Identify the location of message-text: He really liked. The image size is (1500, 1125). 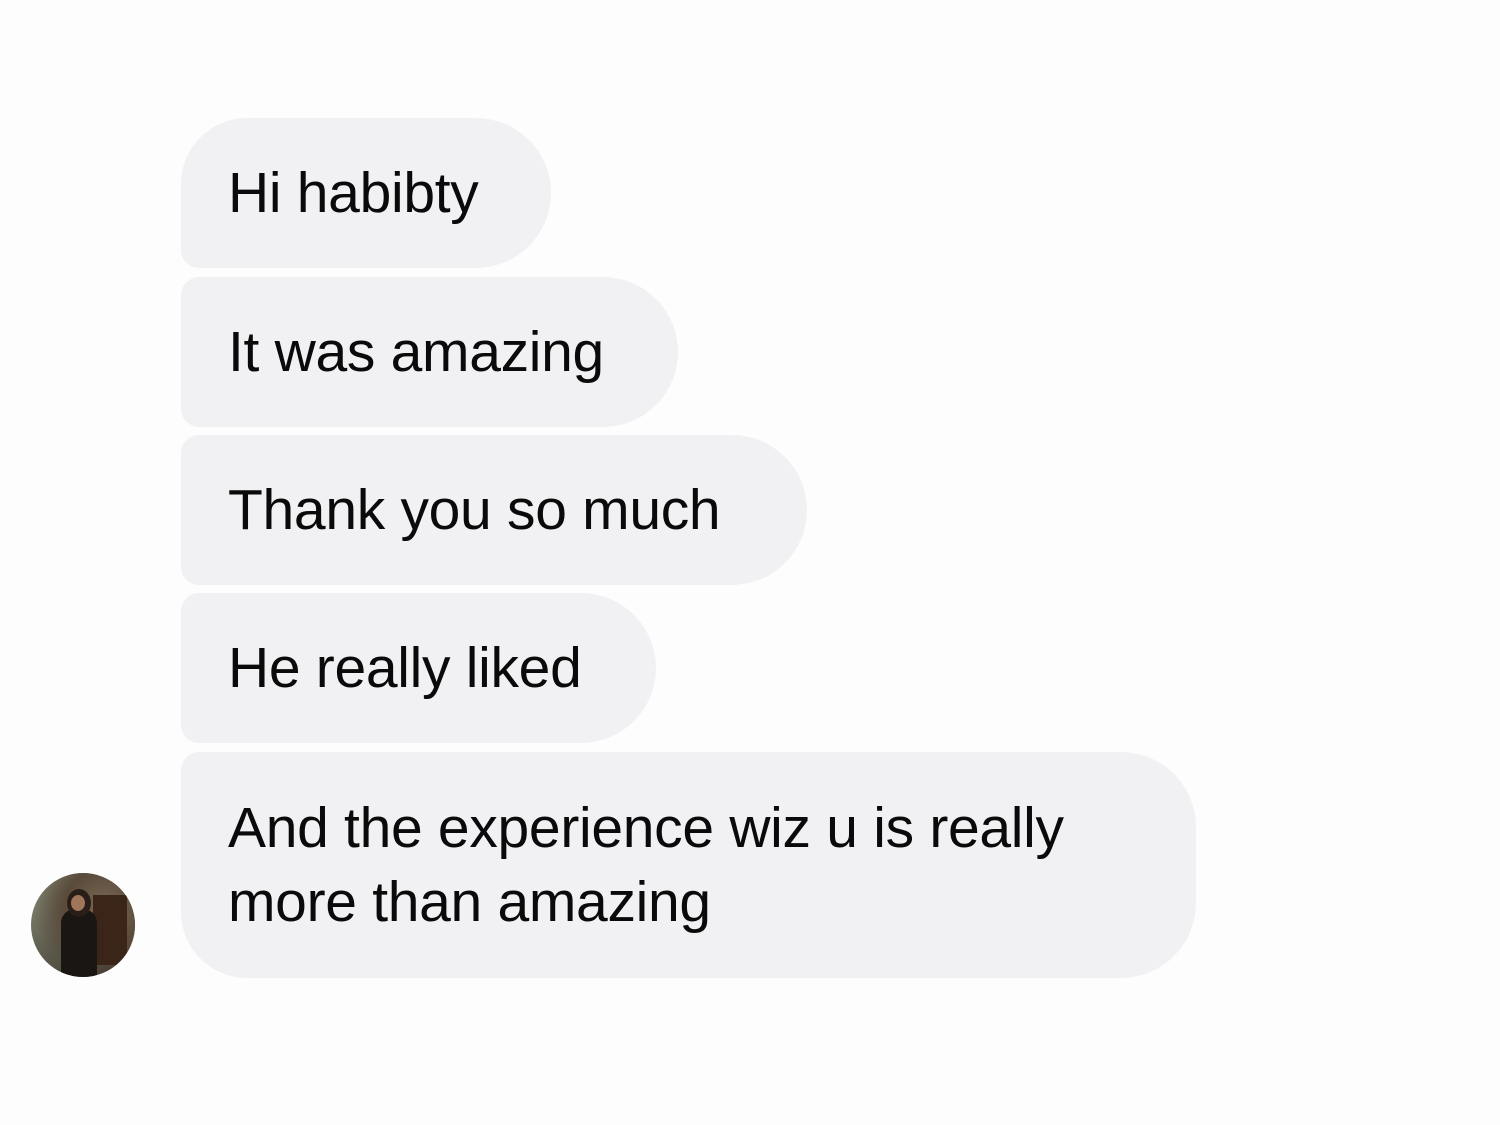
(405, 668).